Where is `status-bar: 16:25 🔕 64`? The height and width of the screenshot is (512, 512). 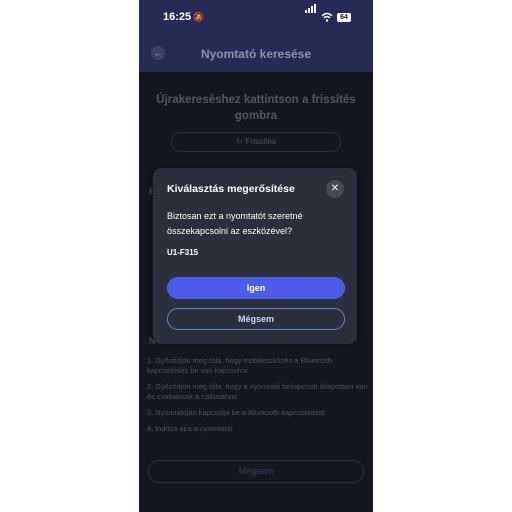 status-bar: 16:25 🔕 64 is located at coordinates (256, 18).